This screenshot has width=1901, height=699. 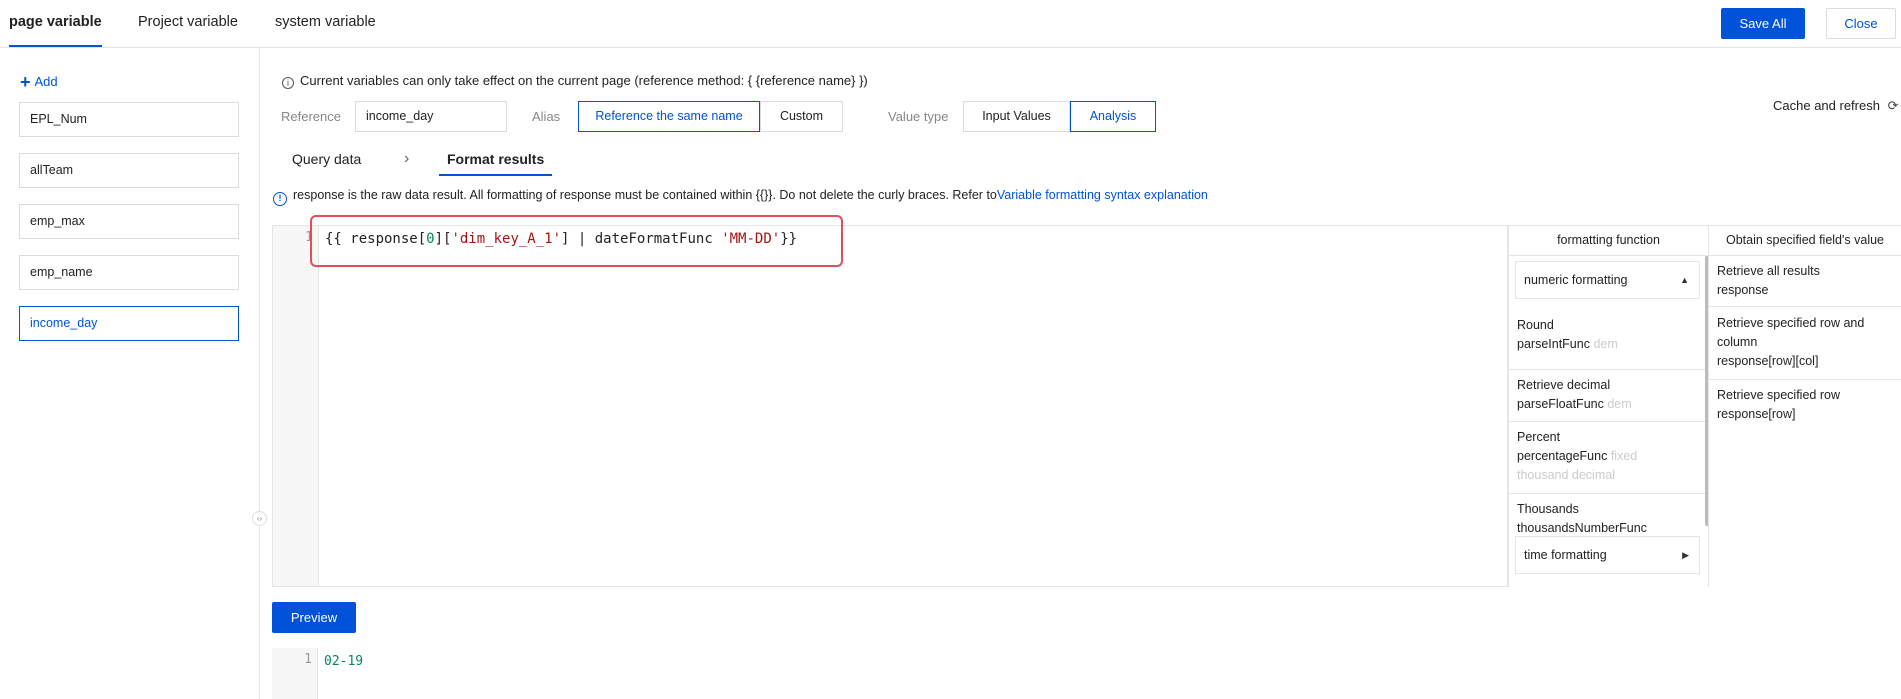 I want to click on function-code: thousandsNumberFunc, so click(x=1582, y=528).